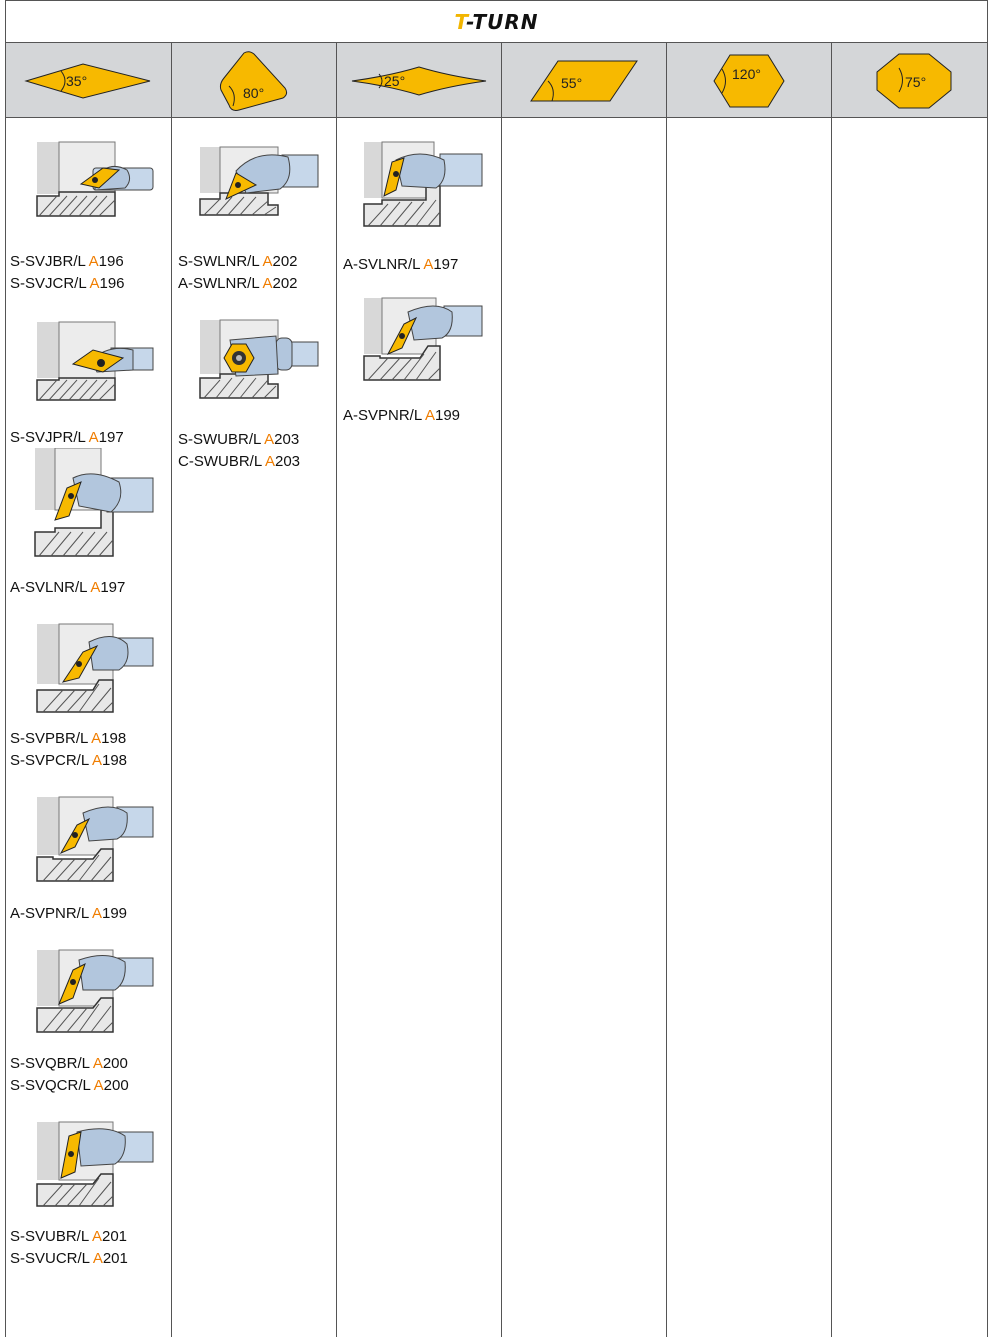 This screenshot has width=989, height=1337. What do you see at coordinates (76, 81) in the screenshot?
I see `svg-text: 35°` at bounding box center [76, 81].